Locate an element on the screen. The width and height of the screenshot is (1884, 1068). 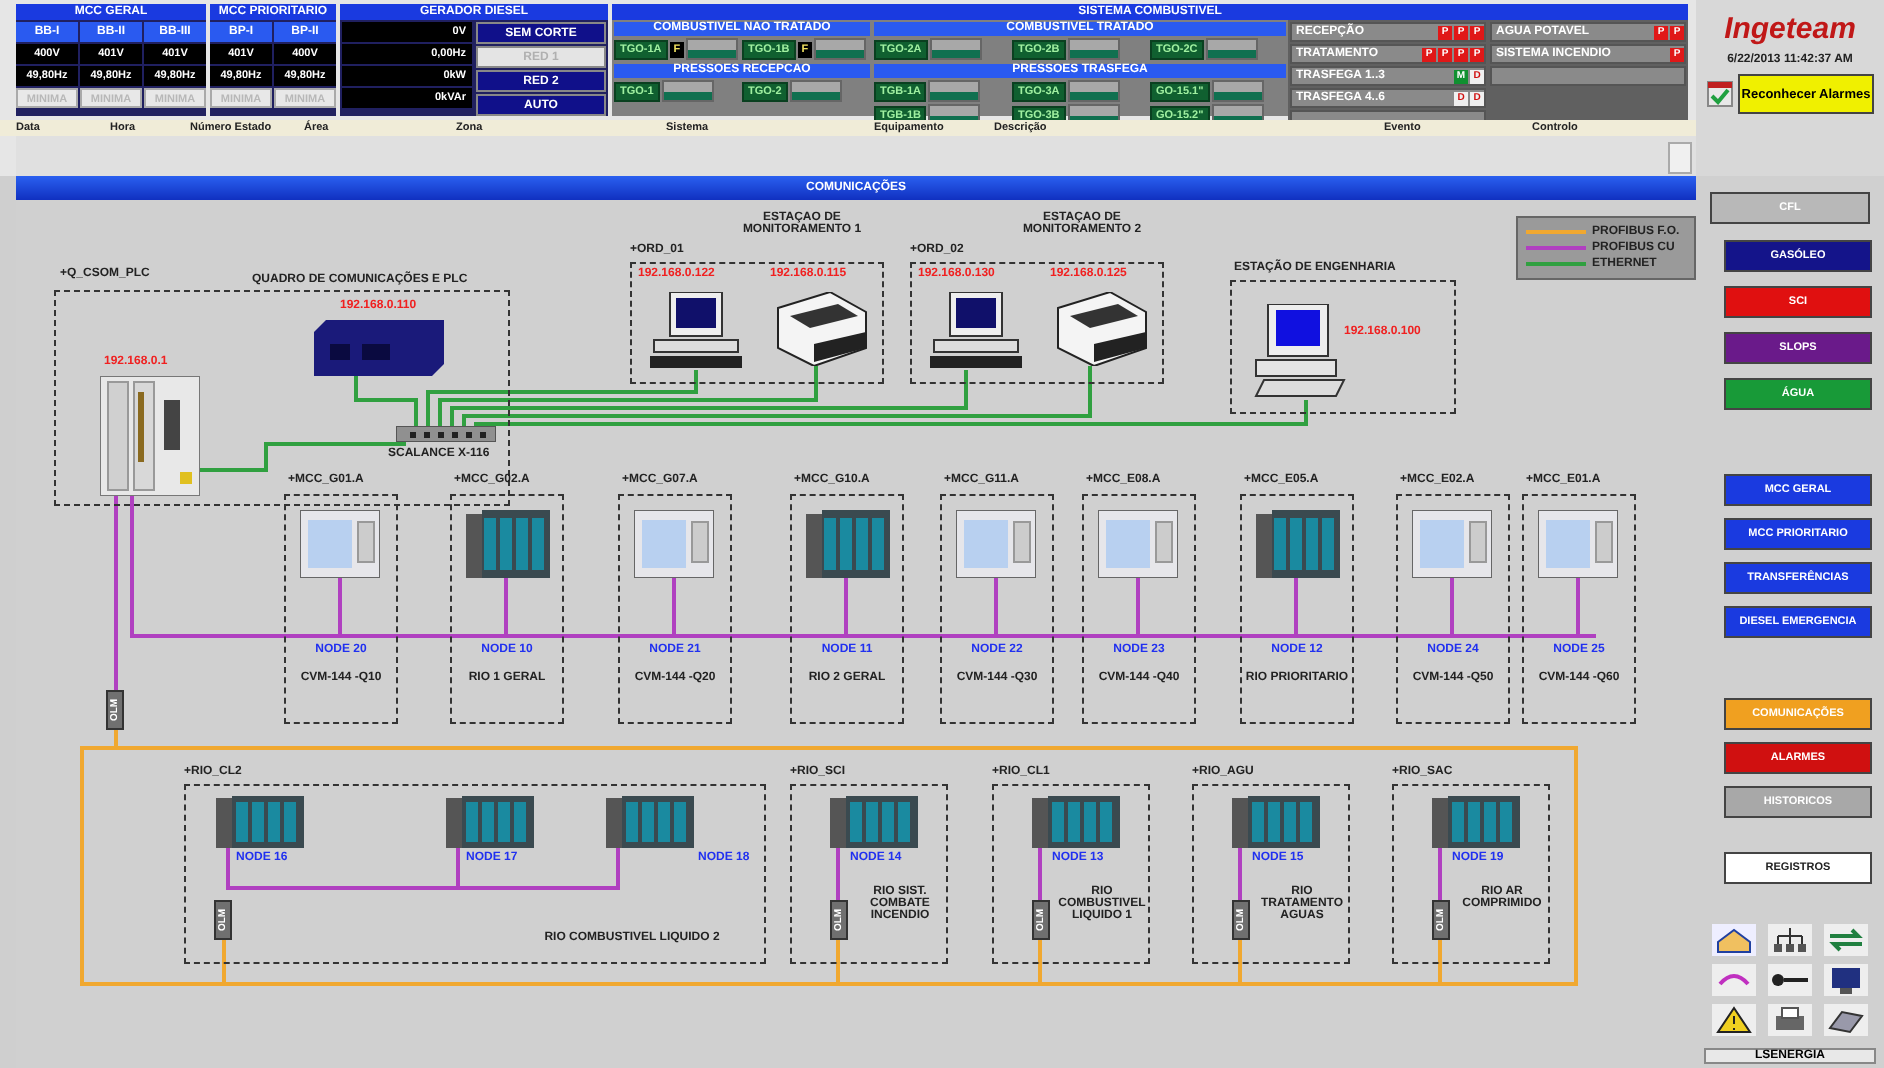
printer-icon is located at coordinates (1790, 1020).